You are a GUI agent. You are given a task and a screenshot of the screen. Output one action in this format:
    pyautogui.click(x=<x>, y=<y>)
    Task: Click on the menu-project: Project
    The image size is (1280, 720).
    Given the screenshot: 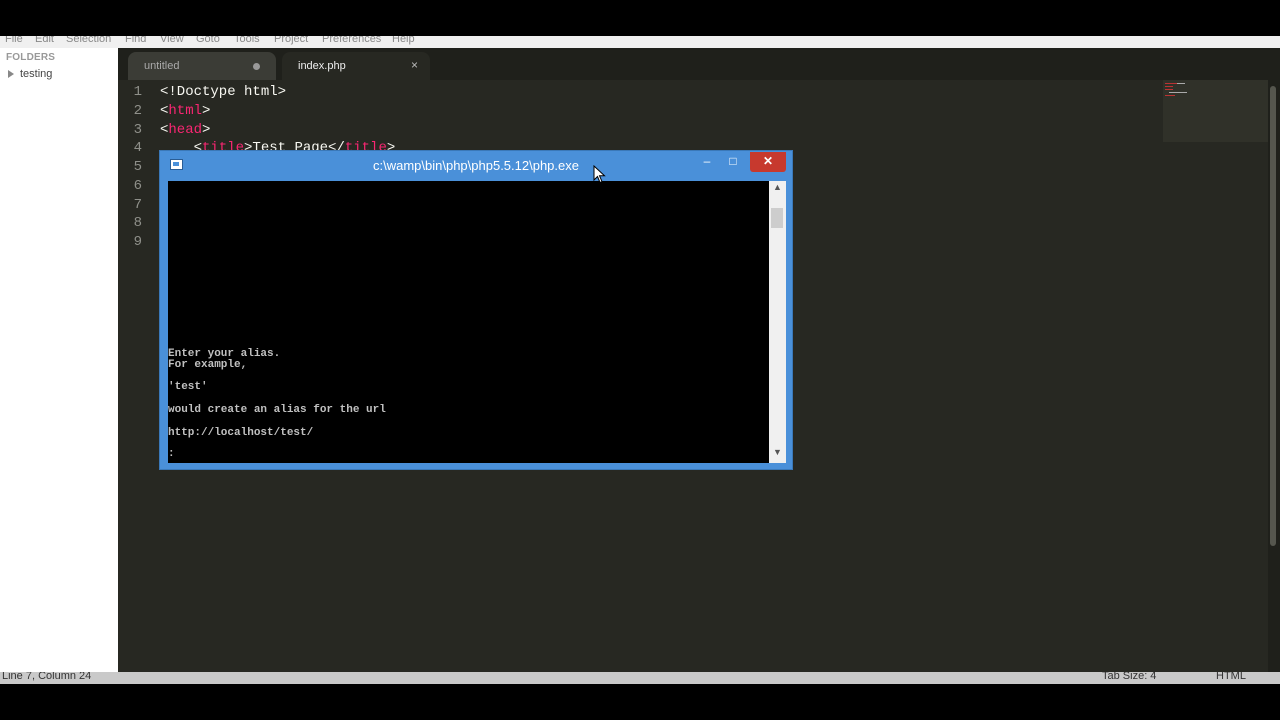 What is the action you would take?
    pyautogui.click(x=291, y=40)
    